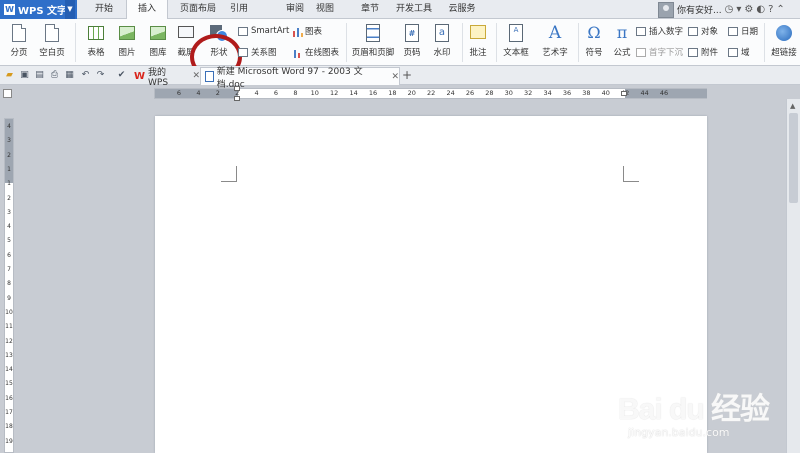 Image resolution: width=800 pixels, height=453 pixels. What do you see at coordinates (555, 42) in the screenshot?
I see `wordart-button: A 艺术字` at bounding box center [555, 42].